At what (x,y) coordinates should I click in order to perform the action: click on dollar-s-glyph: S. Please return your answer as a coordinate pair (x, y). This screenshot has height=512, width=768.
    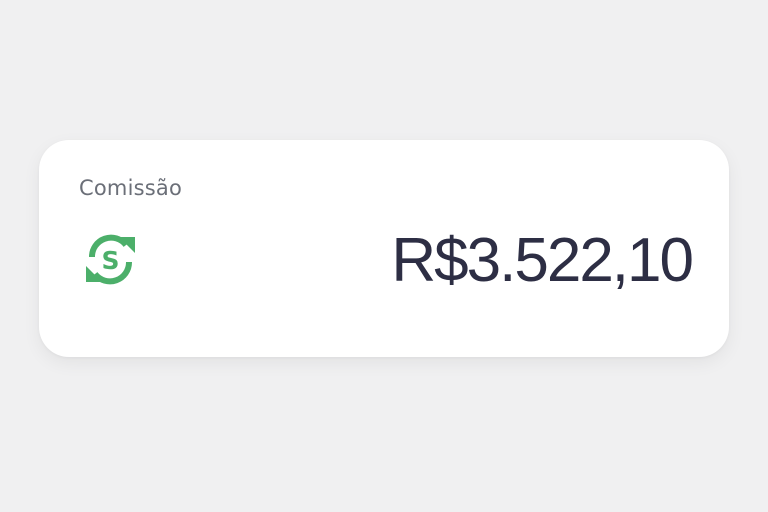
    Looking at the image, I should click on (110, 260).